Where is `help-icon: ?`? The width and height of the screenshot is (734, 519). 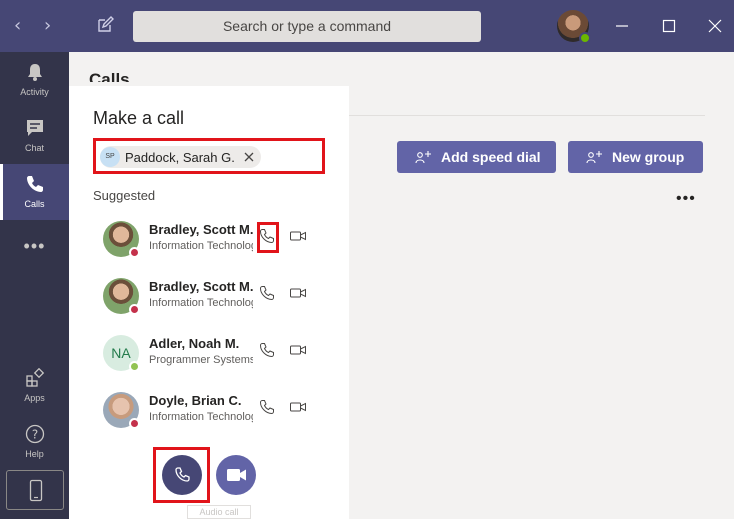
help-icon: ? is located at coordinates (34, 434).